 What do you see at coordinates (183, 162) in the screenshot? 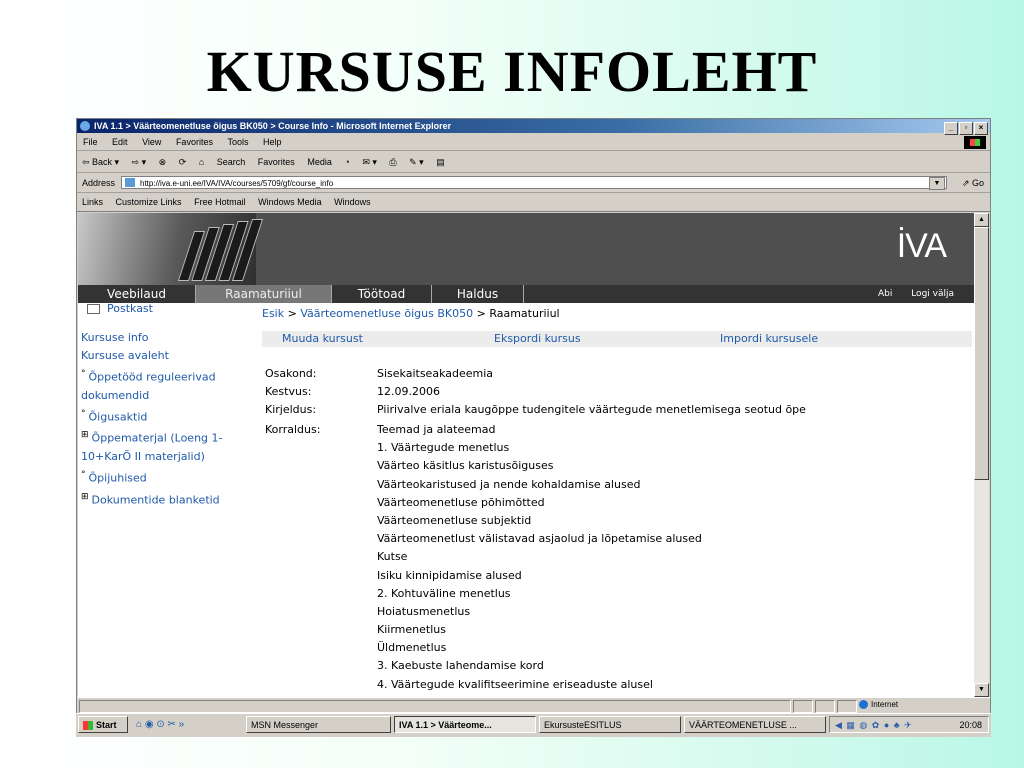
I see `refresh-icon: ⟳` at bounding box center [183, 162].